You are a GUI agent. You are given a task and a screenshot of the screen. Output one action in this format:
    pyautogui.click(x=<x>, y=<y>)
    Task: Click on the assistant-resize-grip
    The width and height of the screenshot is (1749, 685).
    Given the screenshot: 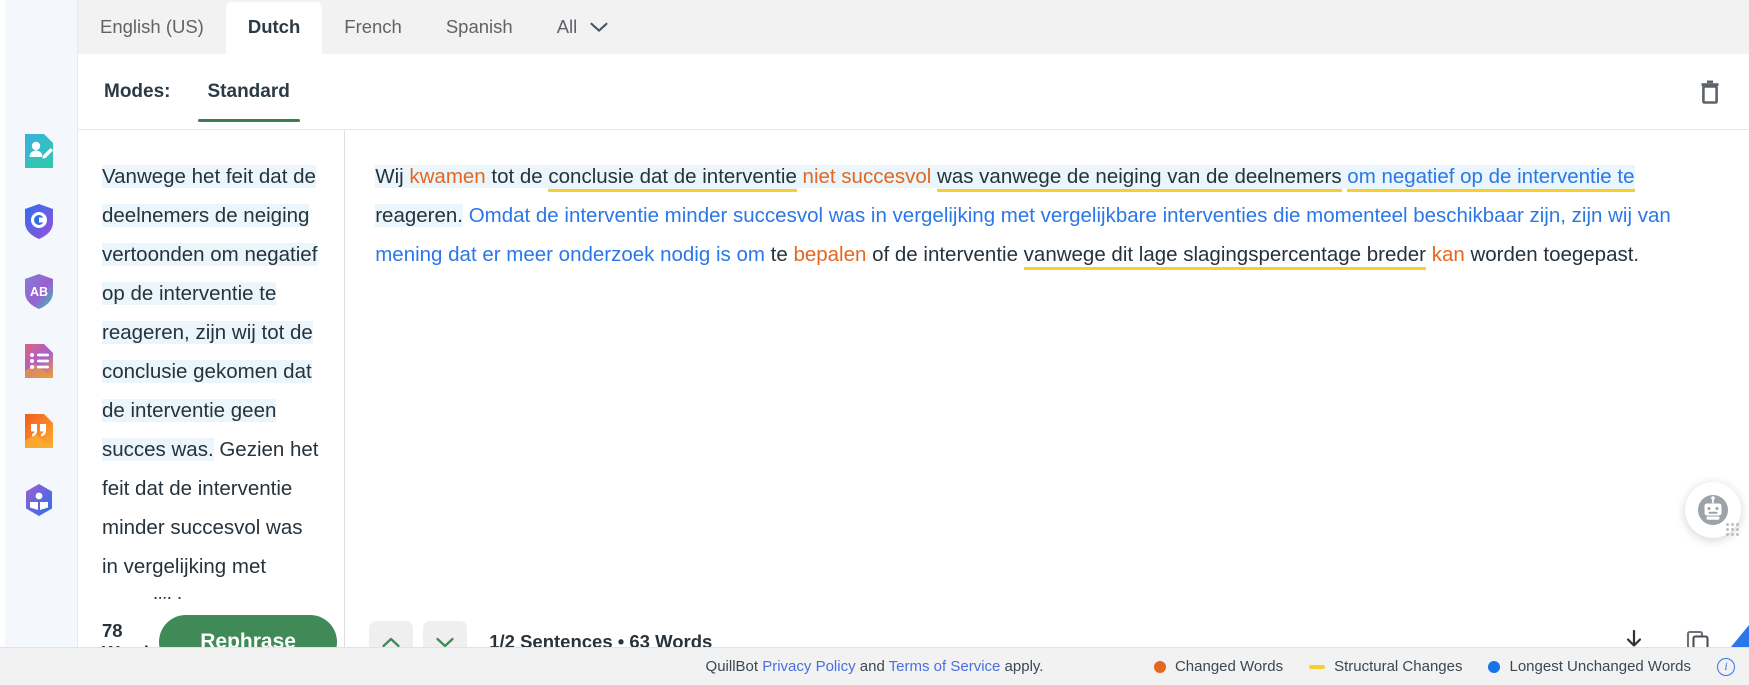 What is the action you would take?
    pyautogui.click(x=1732, y=529)
    